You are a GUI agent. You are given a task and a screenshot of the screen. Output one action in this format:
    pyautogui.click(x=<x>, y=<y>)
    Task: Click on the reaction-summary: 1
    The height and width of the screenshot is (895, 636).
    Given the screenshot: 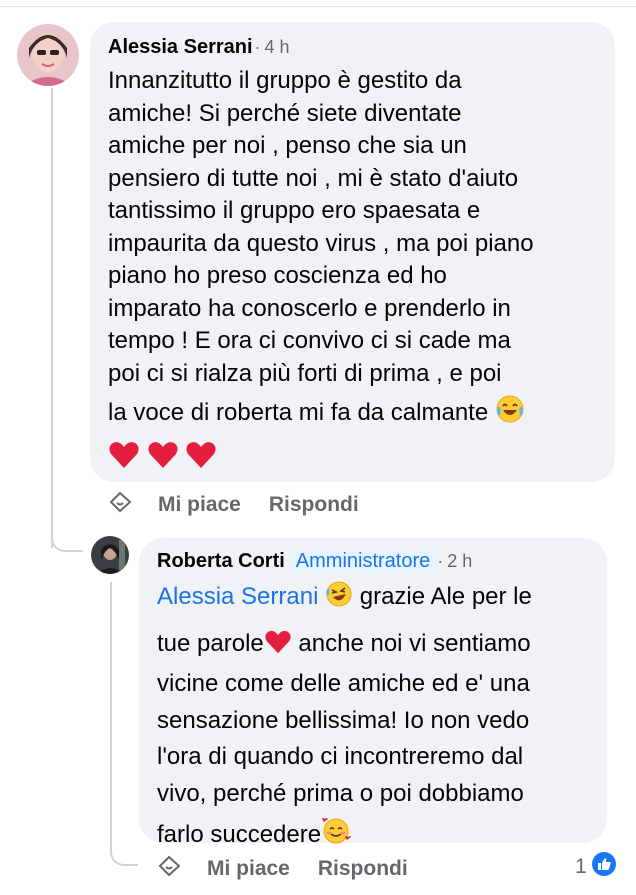 What is the action you would take?
    pyautogui.click(x=596, y=867)
    